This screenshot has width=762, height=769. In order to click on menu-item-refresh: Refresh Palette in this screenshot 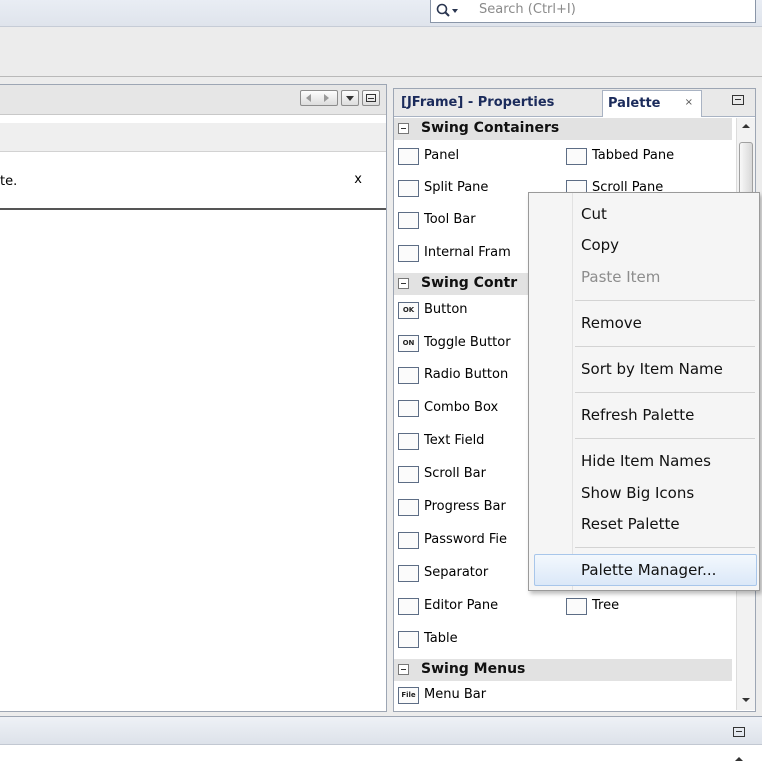, I will do `click(637, 415)`.